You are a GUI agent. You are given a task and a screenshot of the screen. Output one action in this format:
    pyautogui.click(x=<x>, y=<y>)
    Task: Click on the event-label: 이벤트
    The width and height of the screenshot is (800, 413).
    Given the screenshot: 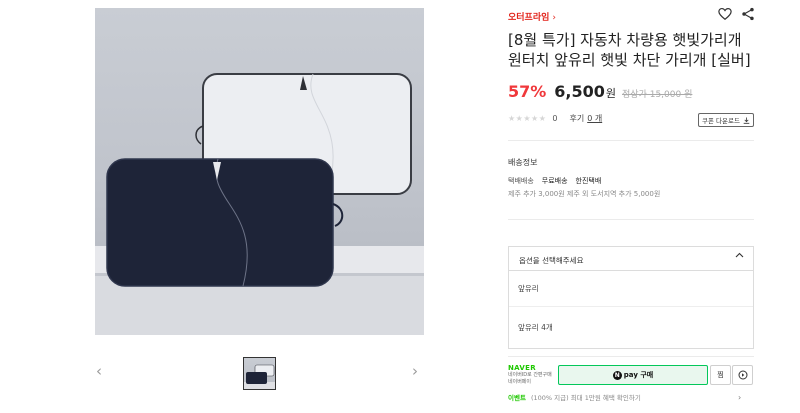 What is the action you would take?
    pyautogui.click(x=517, y=398)
    